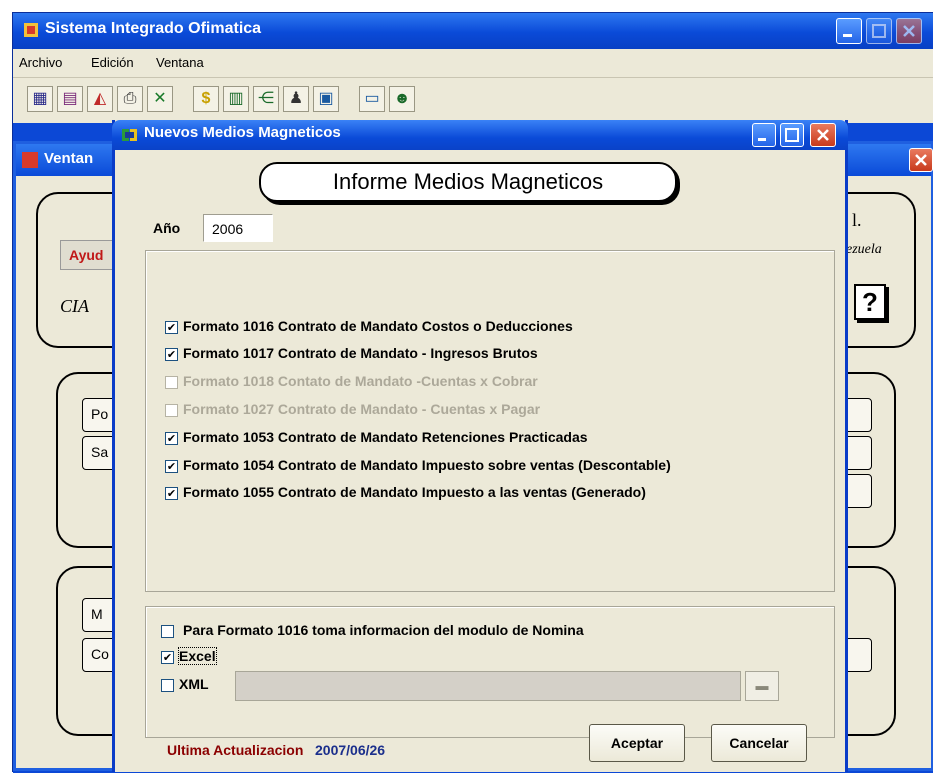 This screenshot has width=933, height=773. I want to click on menu-archivo: Archivo, so click(40, 62).